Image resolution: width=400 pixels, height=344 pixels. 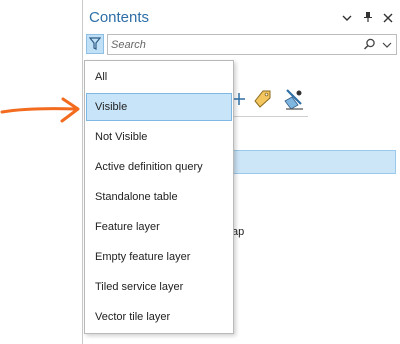 I want to click on pane-title-controls, so click(x=366, y=18).